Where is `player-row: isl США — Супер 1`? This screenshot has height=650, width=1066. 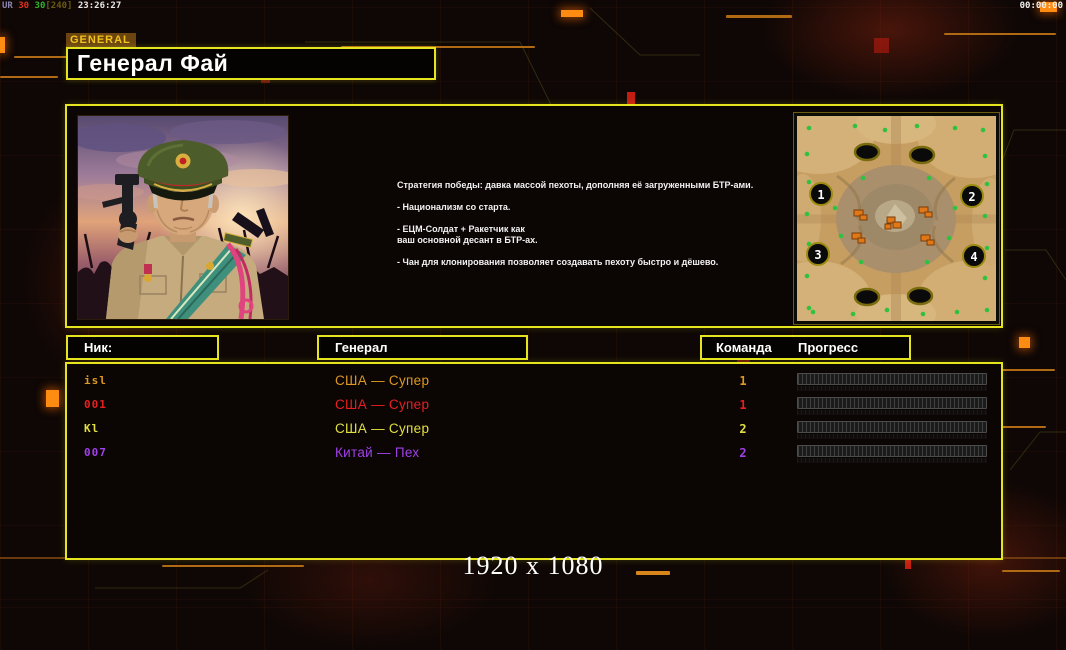 player-row: isl США — Супер 1 is located at coordinates (534, 382).